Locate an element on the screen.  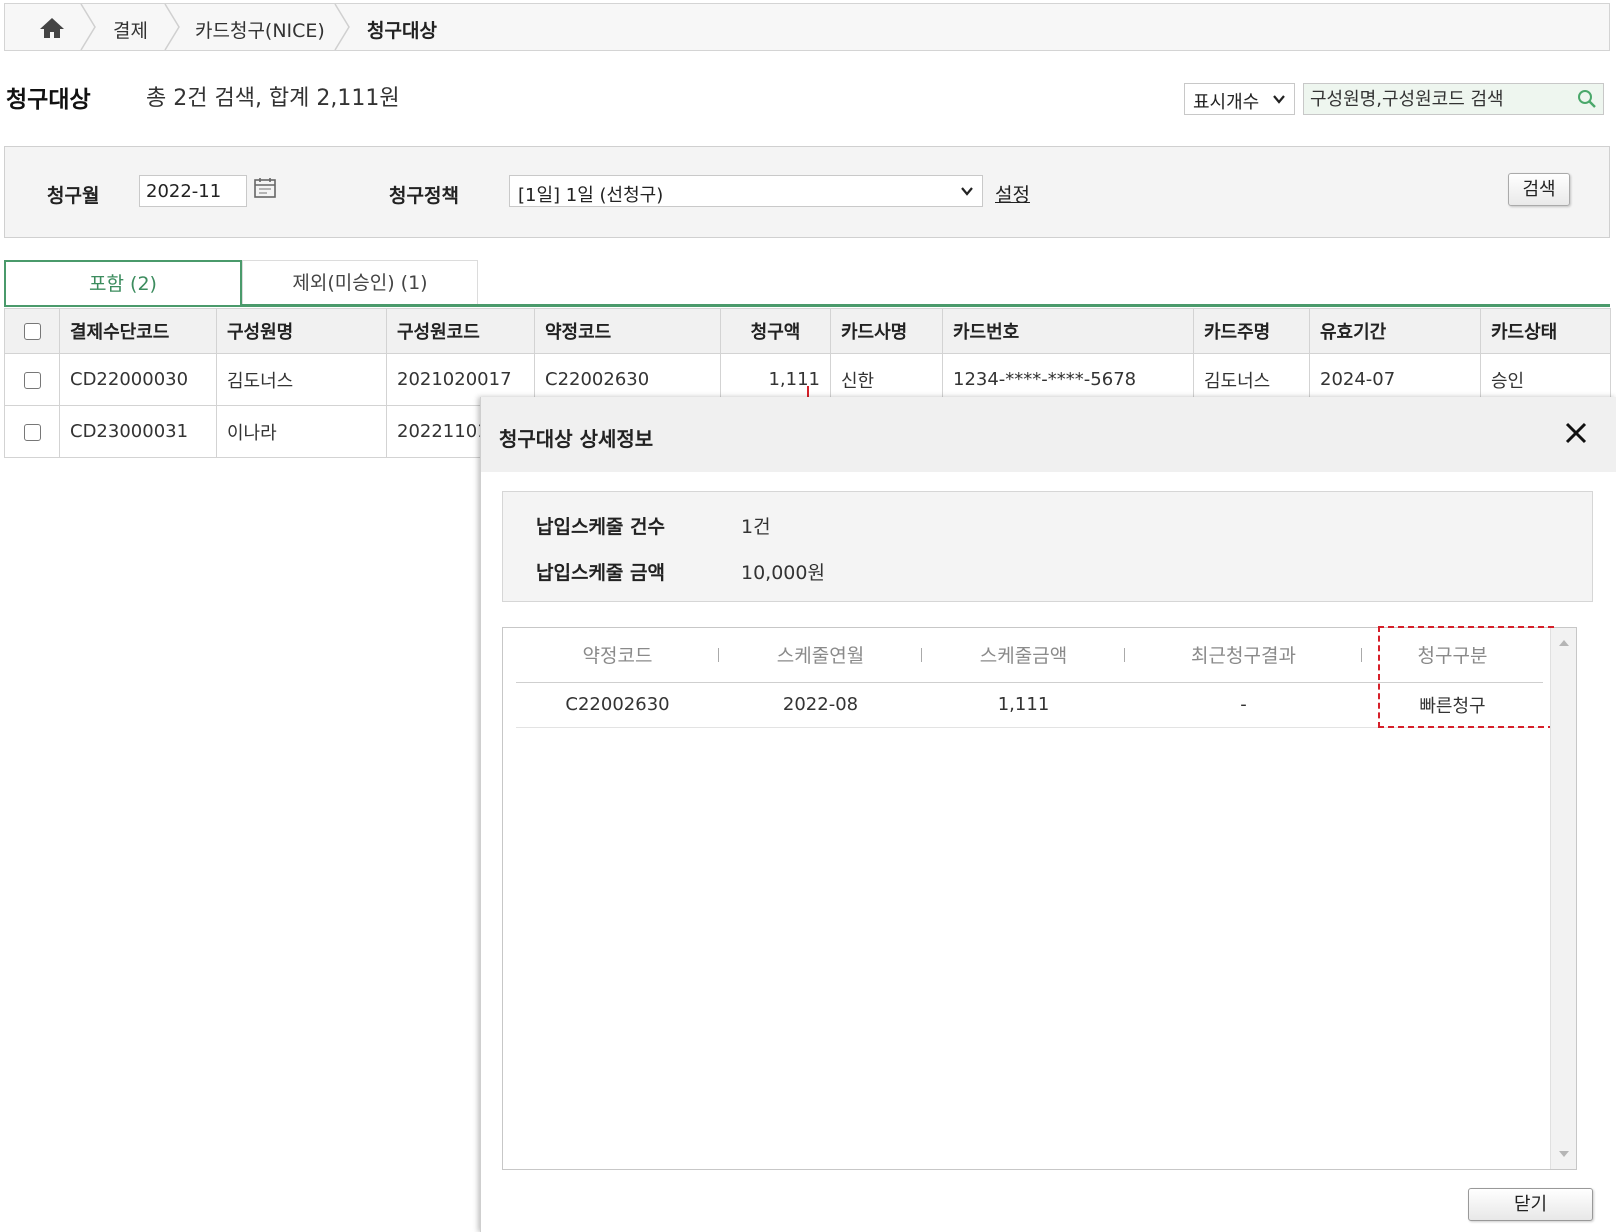
page-title: 청구대상 is located at coordinates (48, 100).